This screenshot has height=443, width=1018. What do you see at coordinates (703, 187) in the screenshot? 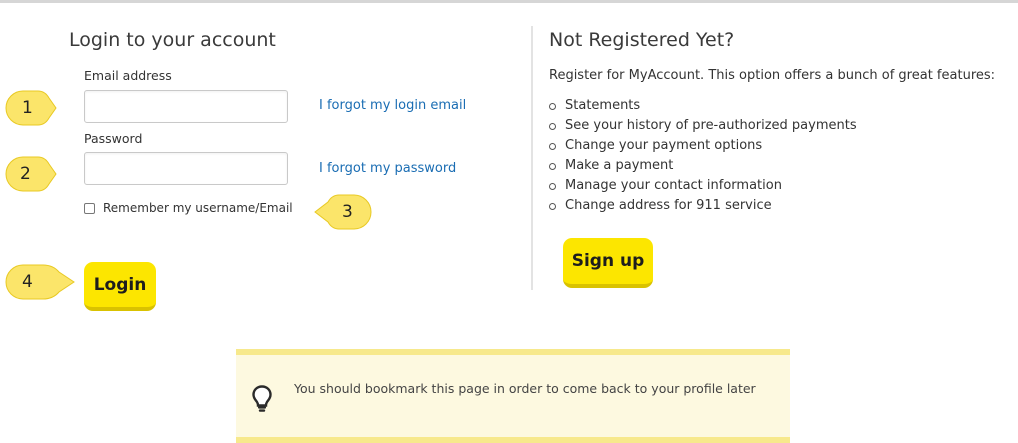
I see `list-item: Manage your contact information` at bounding box center [703, 187].